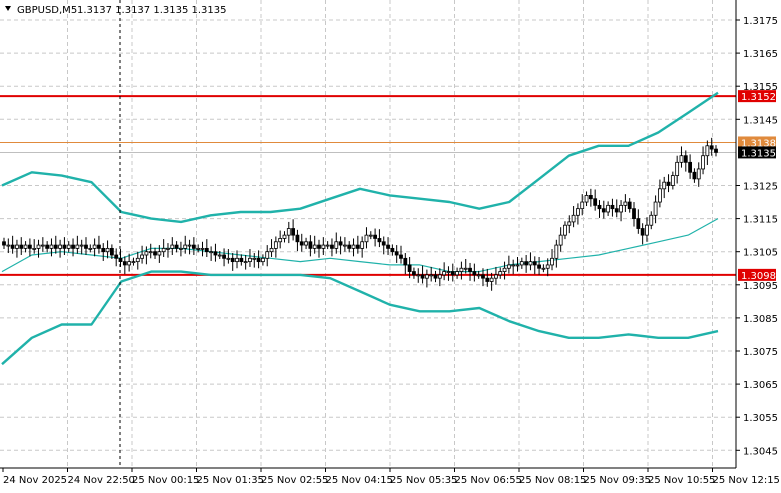 The width and height of the screenshot is (781, 493). Describe the element at coordinates (552, 480) in the screenshot. I see `x-tick-label: 25 Nov 08:15` at that location.